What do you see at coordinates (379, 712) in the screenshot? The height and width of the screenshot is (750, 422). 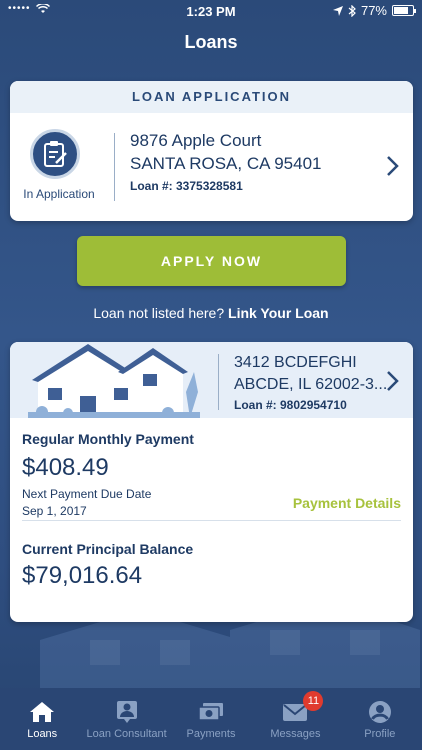 I see `profile-icon` at bounding box center [379, 712].